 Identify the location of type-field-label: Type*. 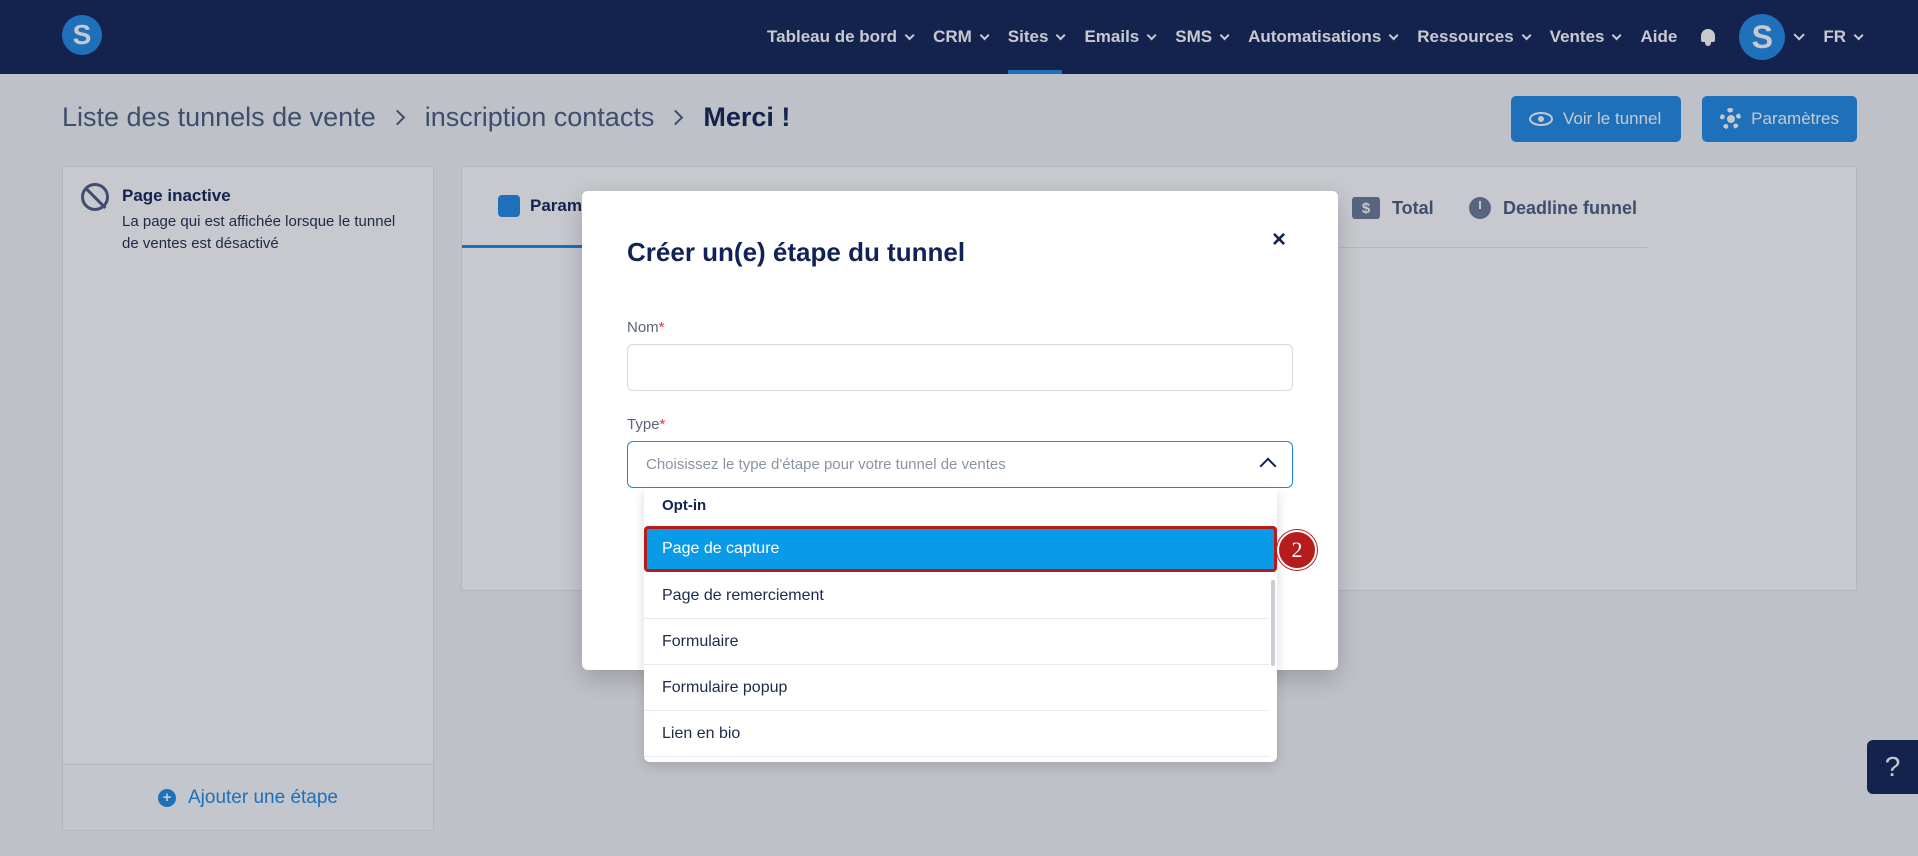
(646, 424).